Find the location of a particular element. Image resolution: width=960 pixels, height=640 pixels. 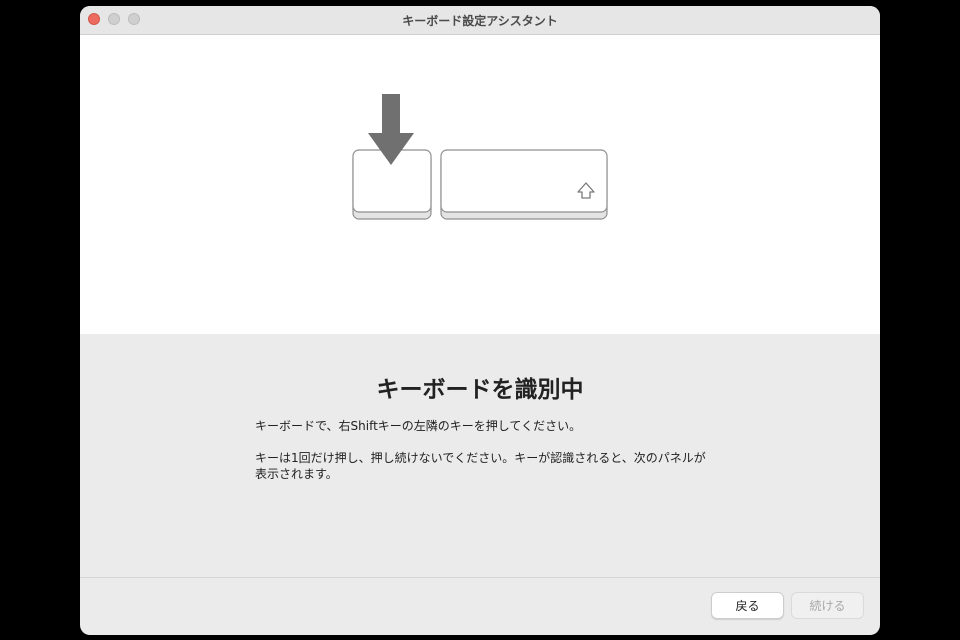

instruction-text: キーボードで、右Shiftキーの左隣のキーを押してください。 is located at coordinates (418, 426).